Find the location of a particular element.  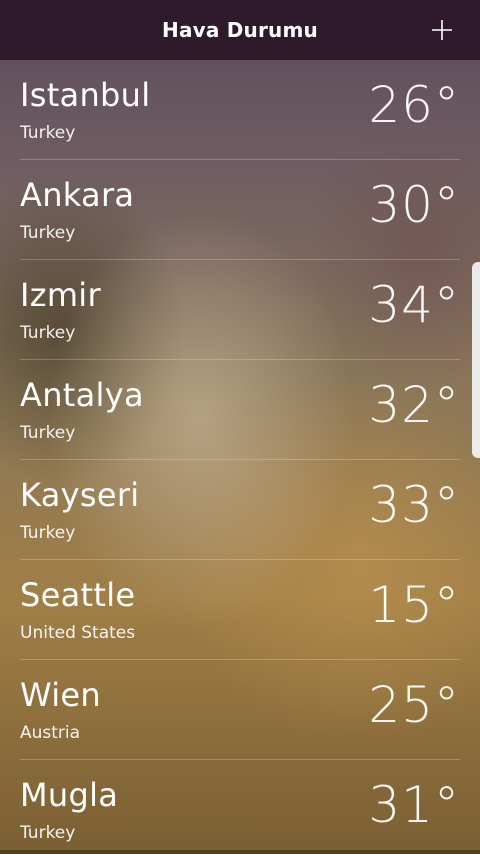

city-row-mugla: Mugla Turkey 31° is located at coordinates (240, 807).